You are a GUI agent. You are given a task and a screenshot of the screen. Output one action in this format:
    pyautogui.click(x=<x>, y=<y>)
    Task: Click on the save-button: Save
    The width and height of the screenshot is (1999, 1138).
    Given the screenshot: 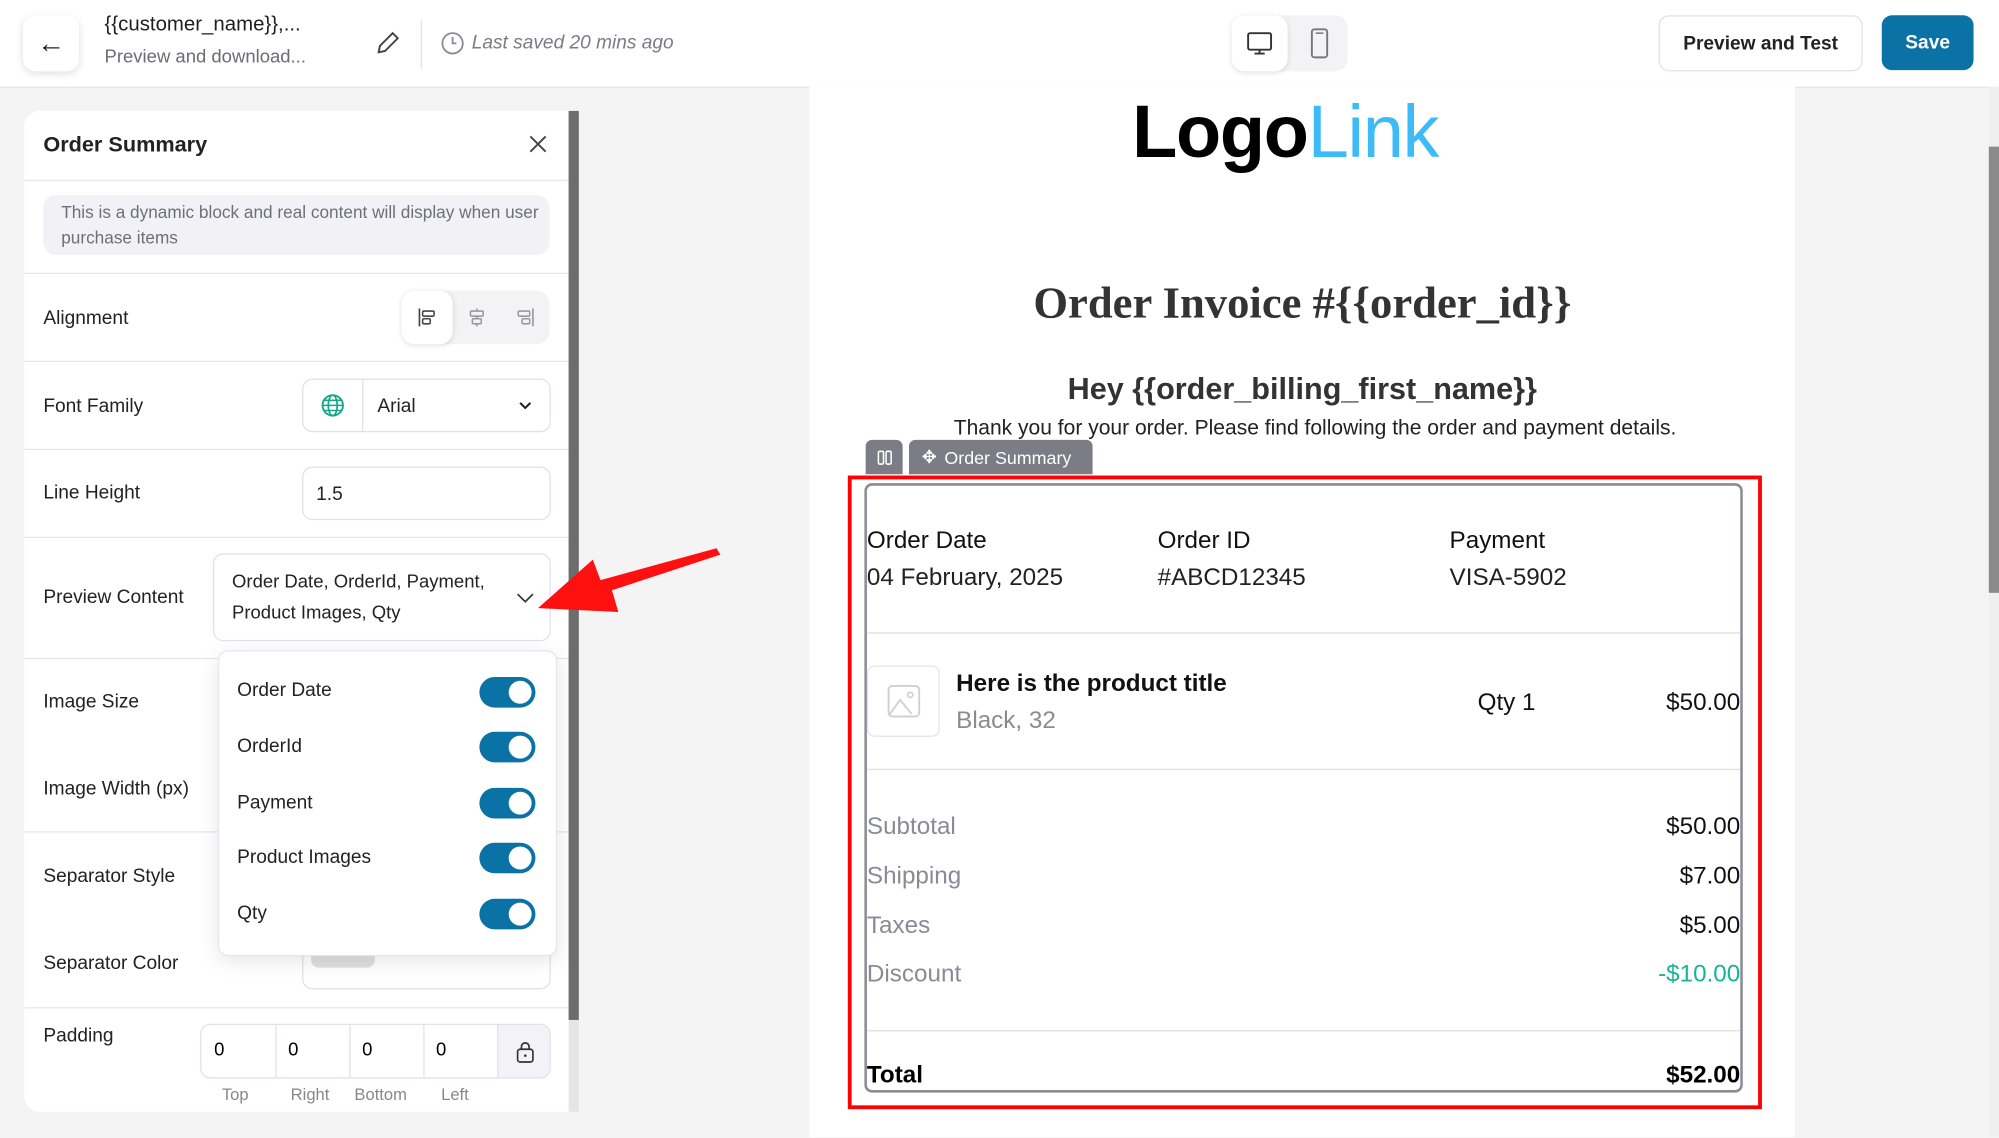 What is the action you would take?
    pyautogui.click(x=1927, y=43)
    